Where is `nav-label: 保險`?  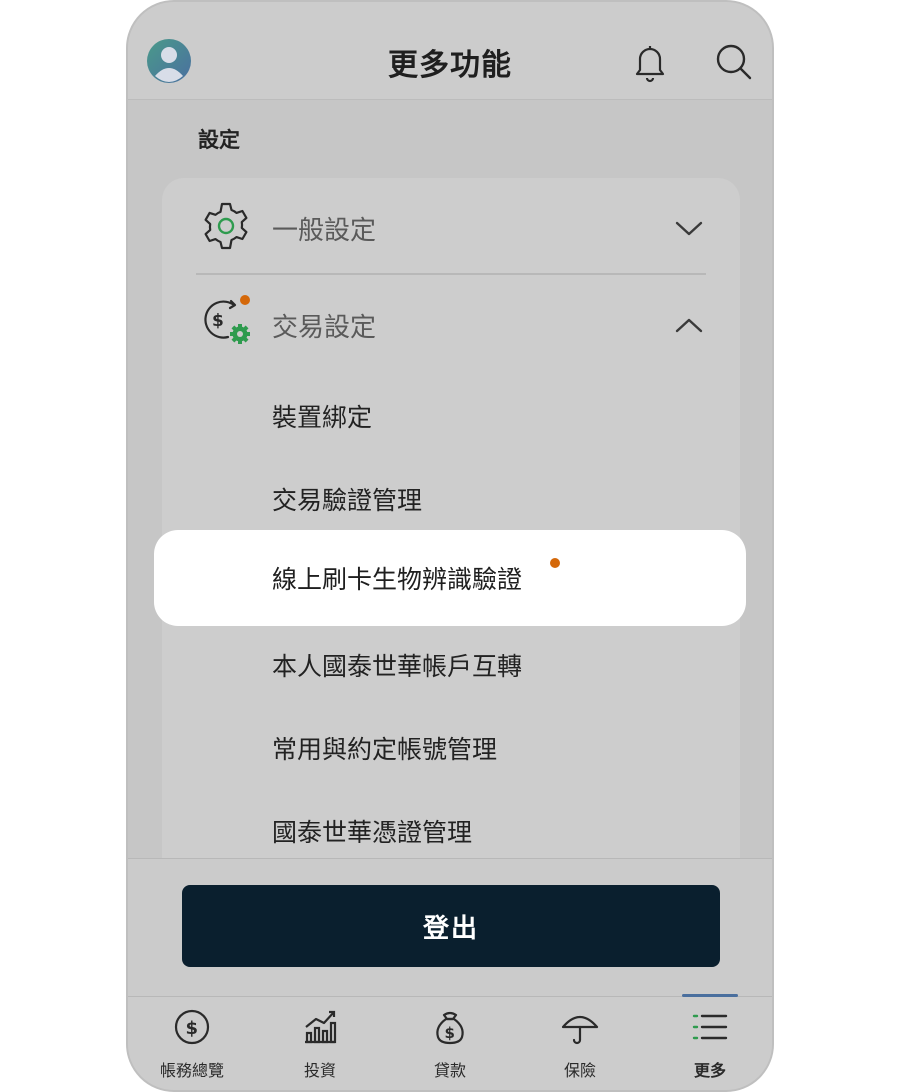 nav-label: 保險 is located at coordinates (579, 1070).